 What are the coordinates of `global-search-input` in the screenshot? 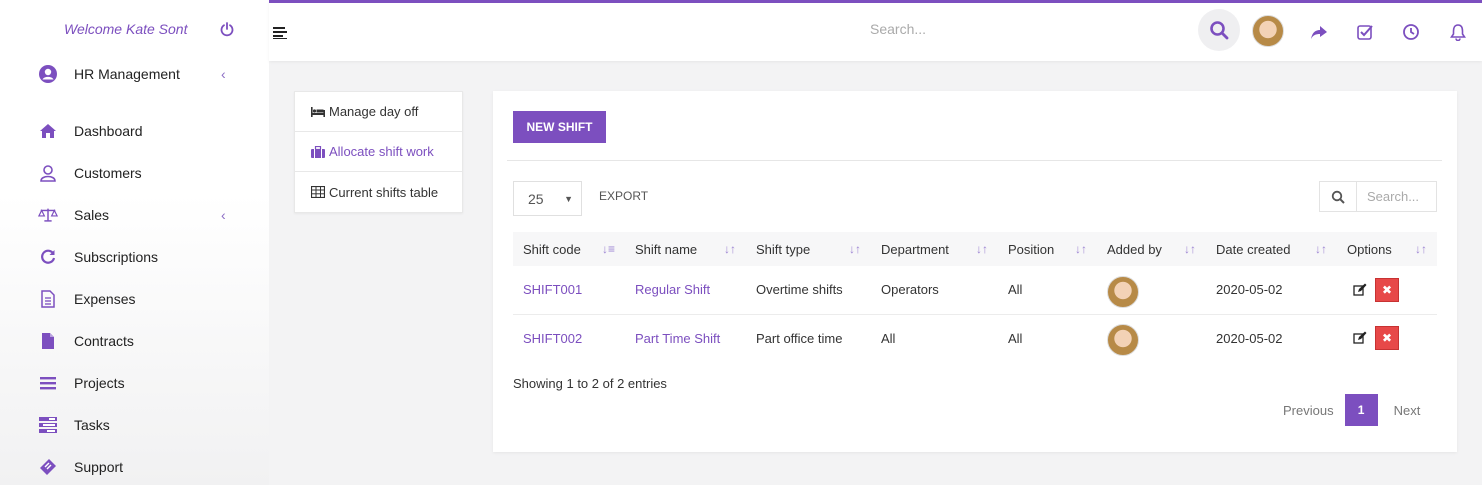 It's located at (1020, 29).